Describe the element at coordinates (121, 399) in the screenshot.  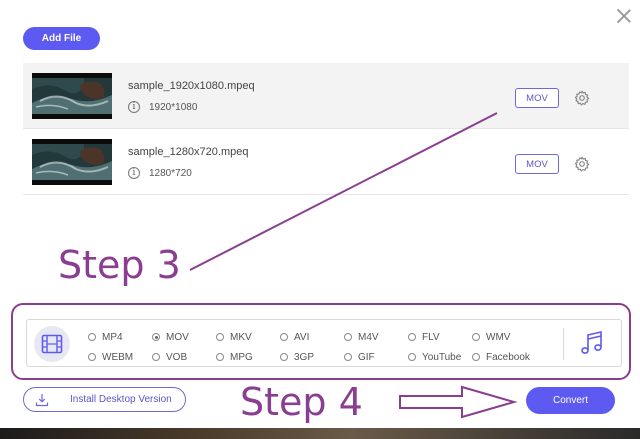
I see `install-label: Install Desktop Version` at that location.